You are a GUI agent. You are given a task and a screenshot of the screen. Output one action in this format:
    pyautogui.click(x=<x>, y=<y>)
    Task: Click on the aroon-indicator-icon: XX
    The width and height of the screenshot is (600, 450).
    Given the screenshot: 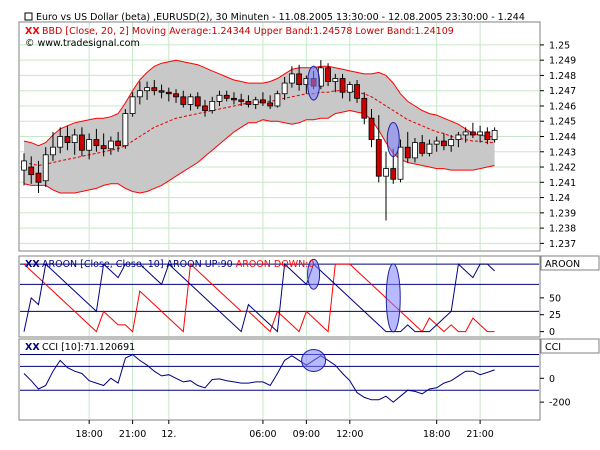 What is the action you would take?
    pyautogui.click(x=32, y=264)
    